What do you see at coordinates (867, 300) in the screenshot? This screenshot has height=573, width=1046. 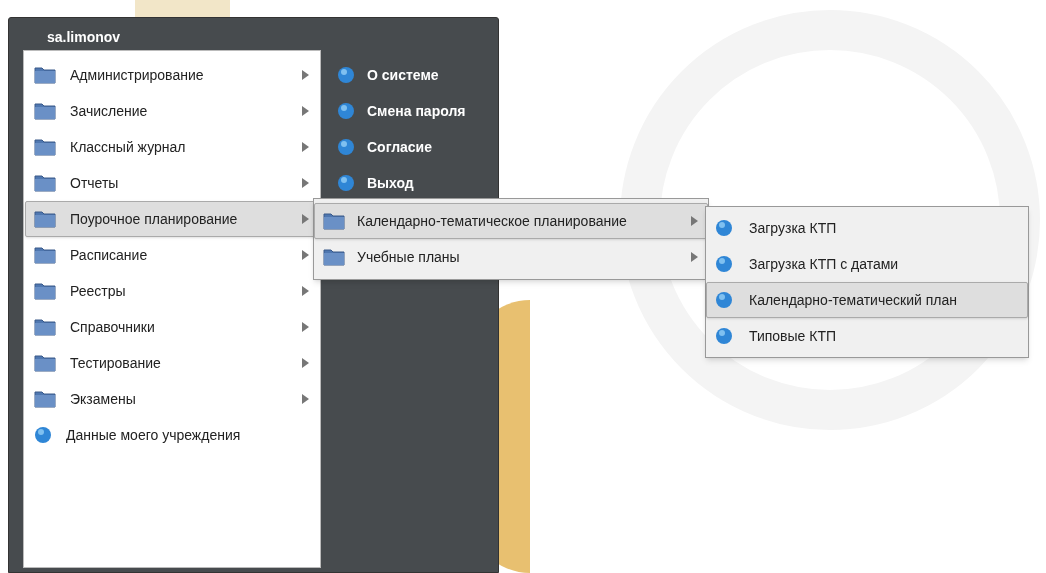 I see `menu-item: Календарно-тематический план` at bounding box center [867, 300].